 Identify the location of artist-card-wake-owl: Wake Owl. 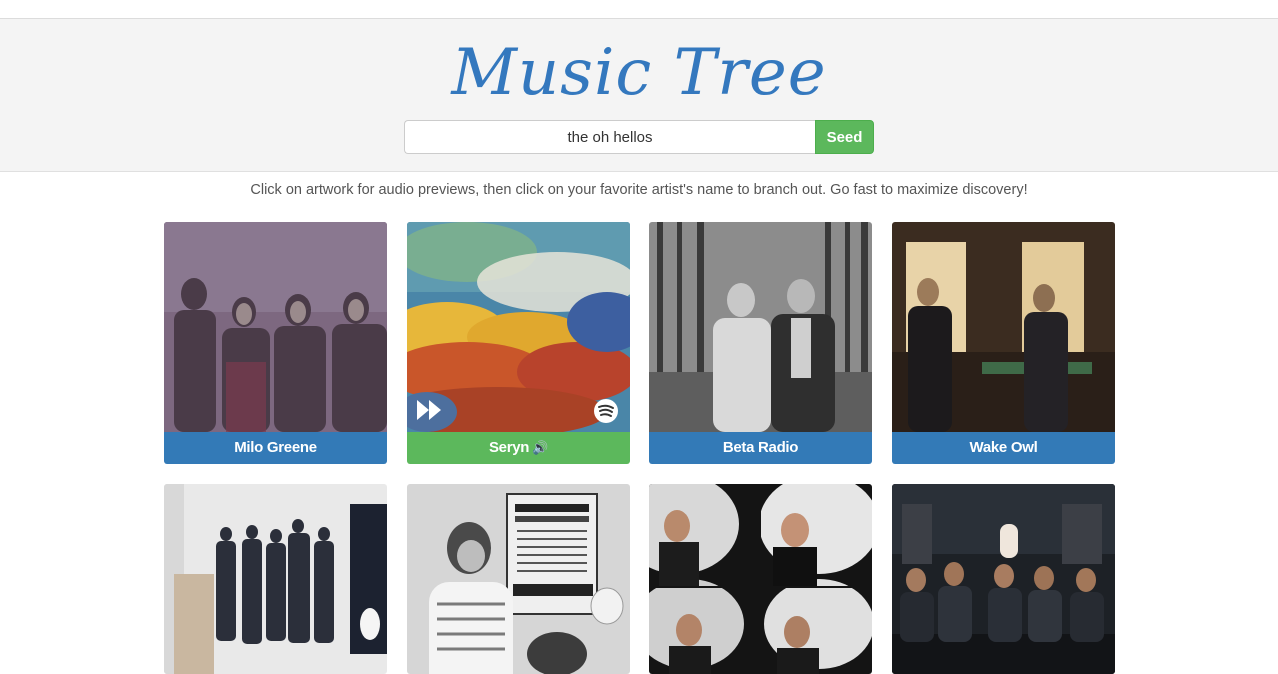
(1003, 343).